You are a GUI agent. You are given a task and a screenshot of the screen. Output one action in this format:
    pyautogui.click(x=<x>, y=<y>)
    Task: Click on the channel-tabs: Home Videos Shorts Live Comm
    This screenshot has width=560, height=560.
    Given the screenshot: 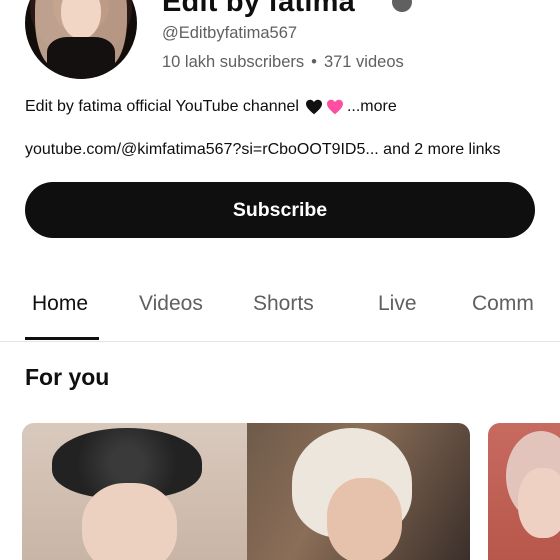 What is the action you would take?
    pyautogui.click(x=280, y=306)
    